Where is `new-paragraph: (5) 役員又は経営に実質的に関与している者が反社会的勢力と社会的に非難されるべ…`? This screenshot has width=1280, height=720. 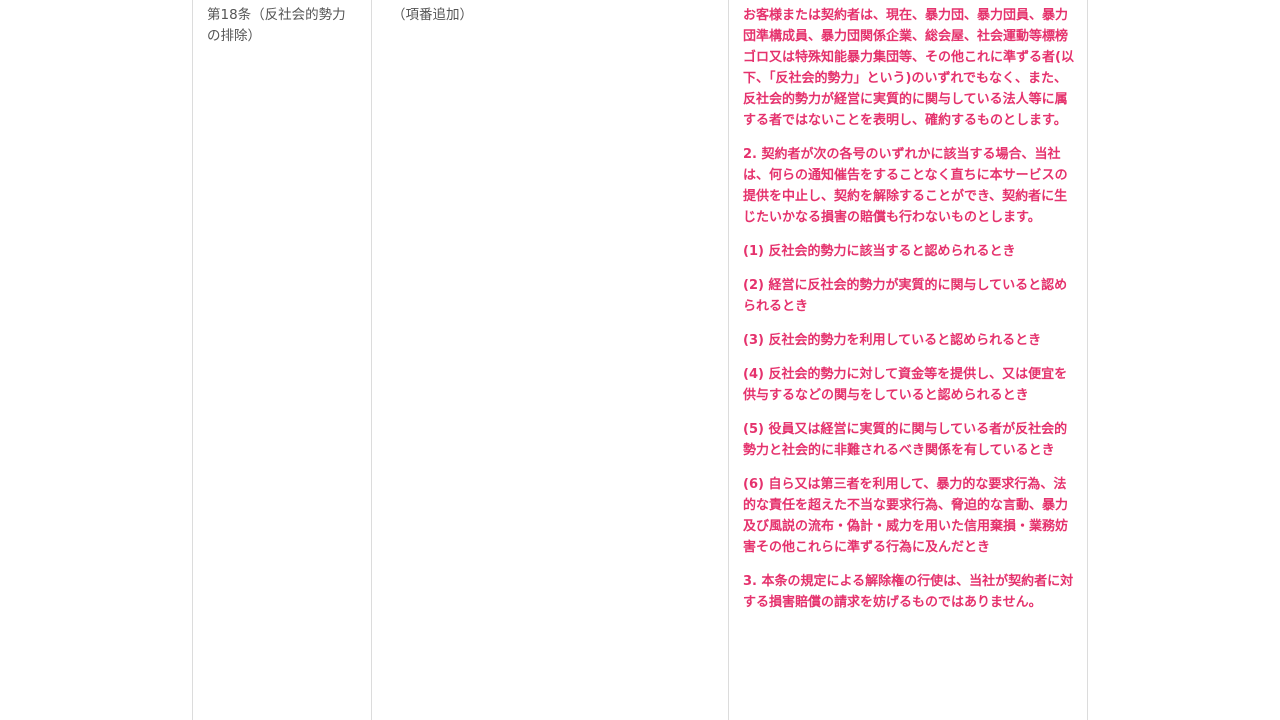
new-paragraph: (5) 役員又は経営に実質的に関与している者が反社会的勢力と社会的に非難されるべ… is located at coordinates (905, 440).